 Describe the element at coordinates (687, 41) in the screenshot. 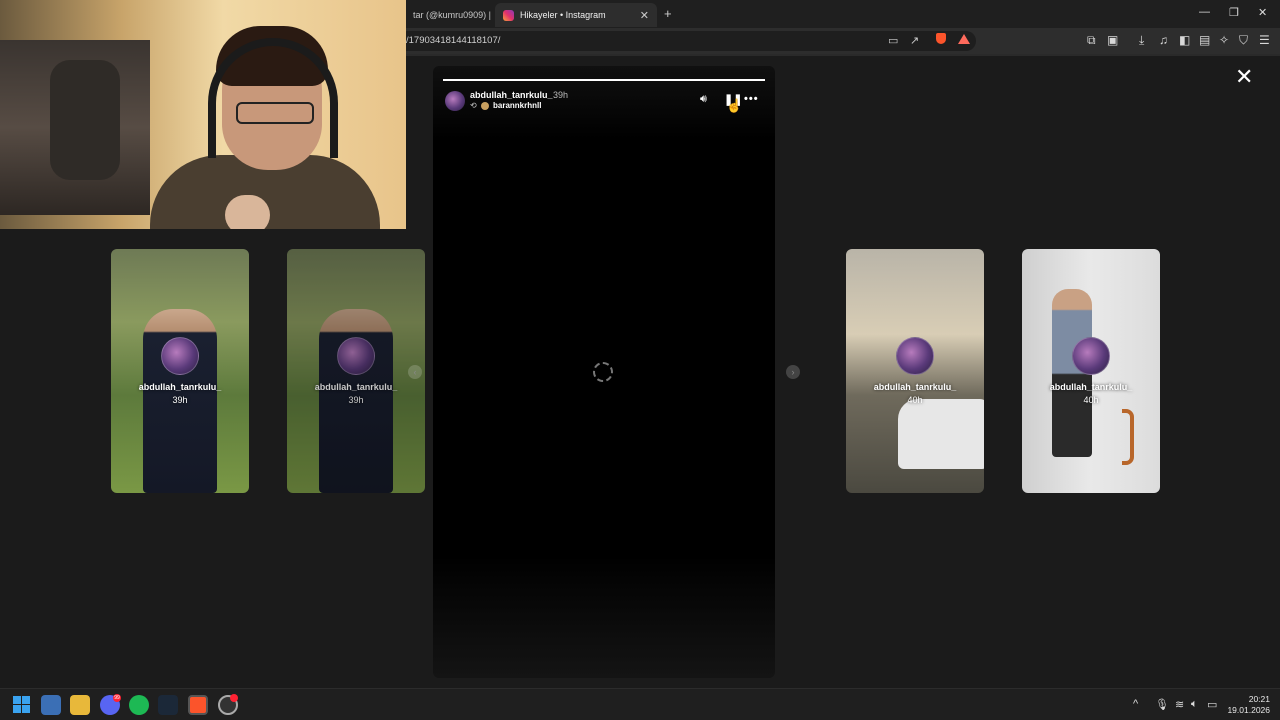

I see `url-field: /17903418144118107/ ▭ ↗` at that location.